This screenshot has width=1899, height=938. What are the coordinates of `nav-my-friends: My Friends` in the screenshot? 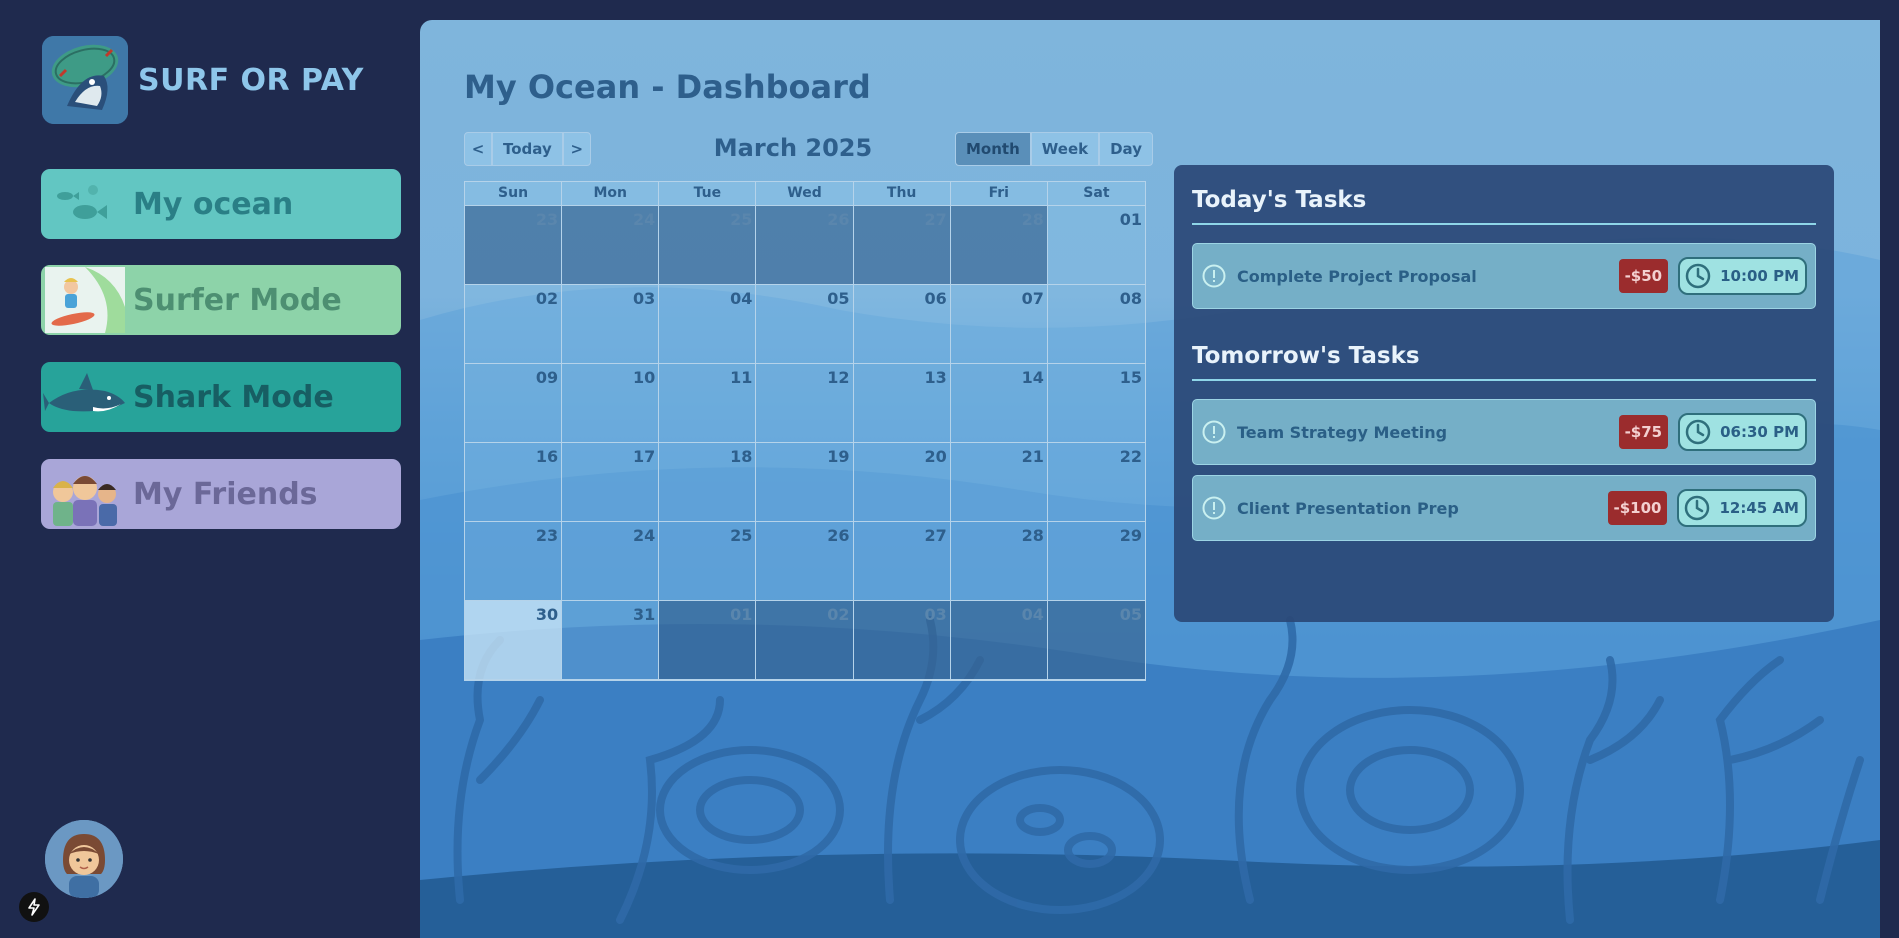 It's located at (221, 494).